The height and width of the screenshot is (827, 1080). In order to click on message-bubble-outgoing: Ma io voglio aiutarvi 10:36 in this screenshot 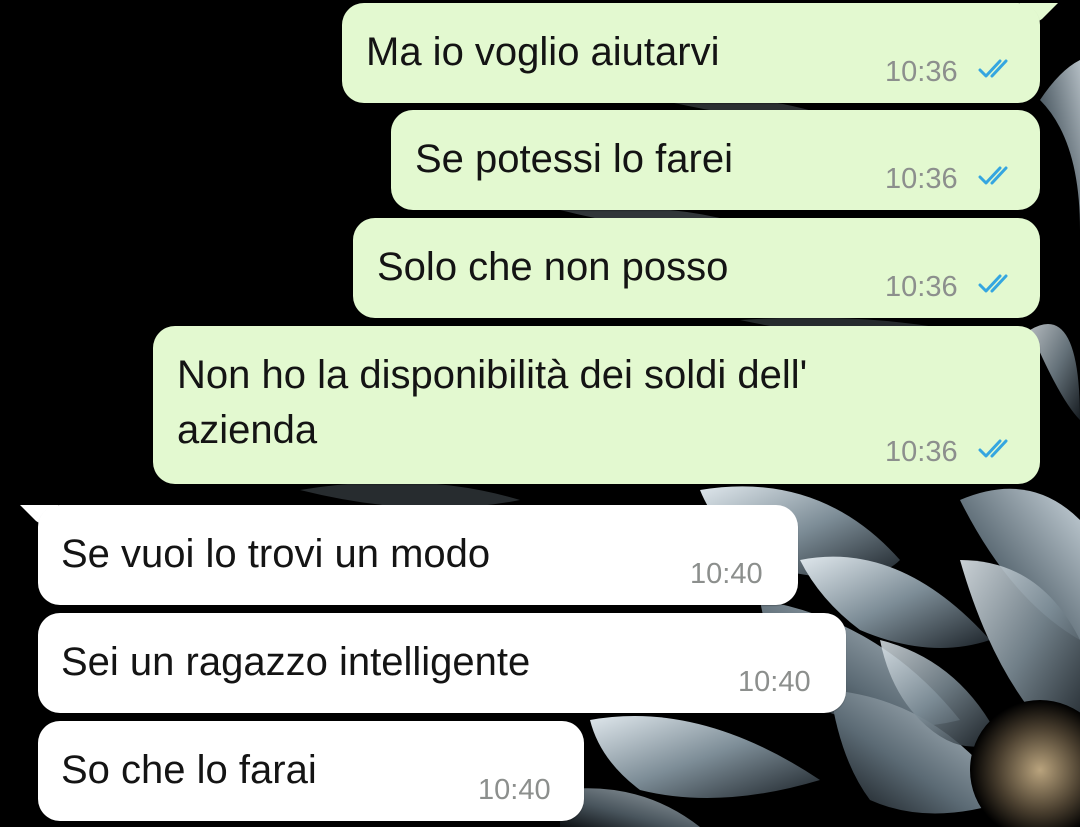, I will do `click(691, 53)`.